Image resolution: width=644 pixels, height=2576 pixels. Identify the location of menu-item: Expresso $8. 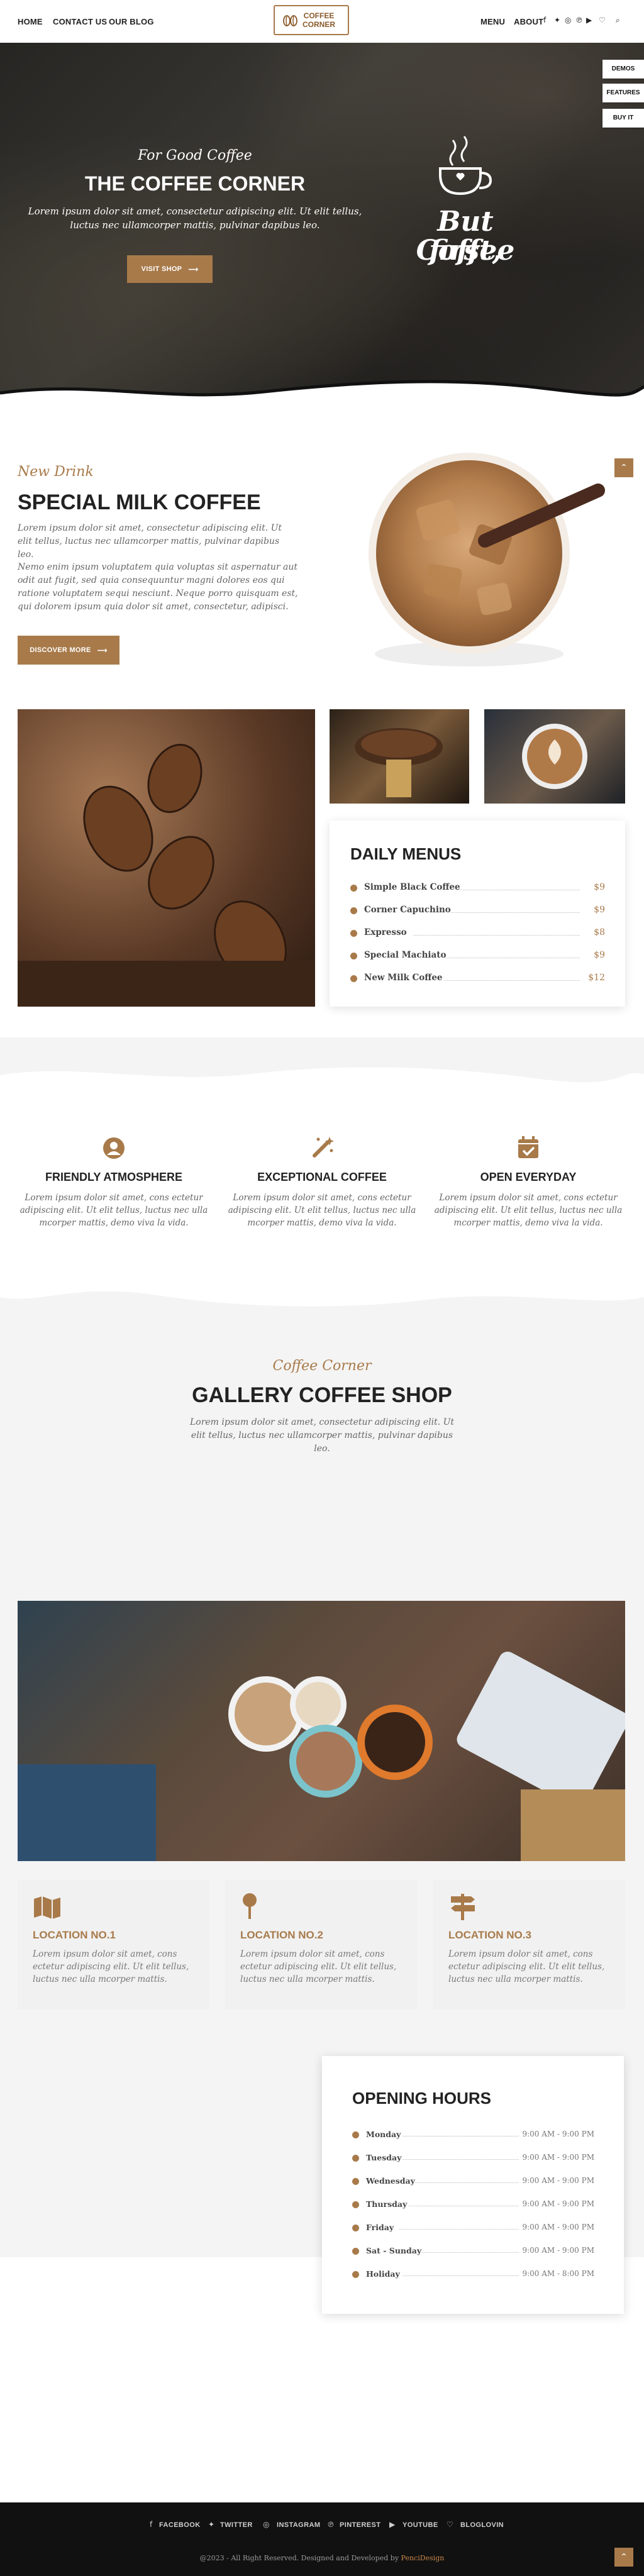
(477, 933).